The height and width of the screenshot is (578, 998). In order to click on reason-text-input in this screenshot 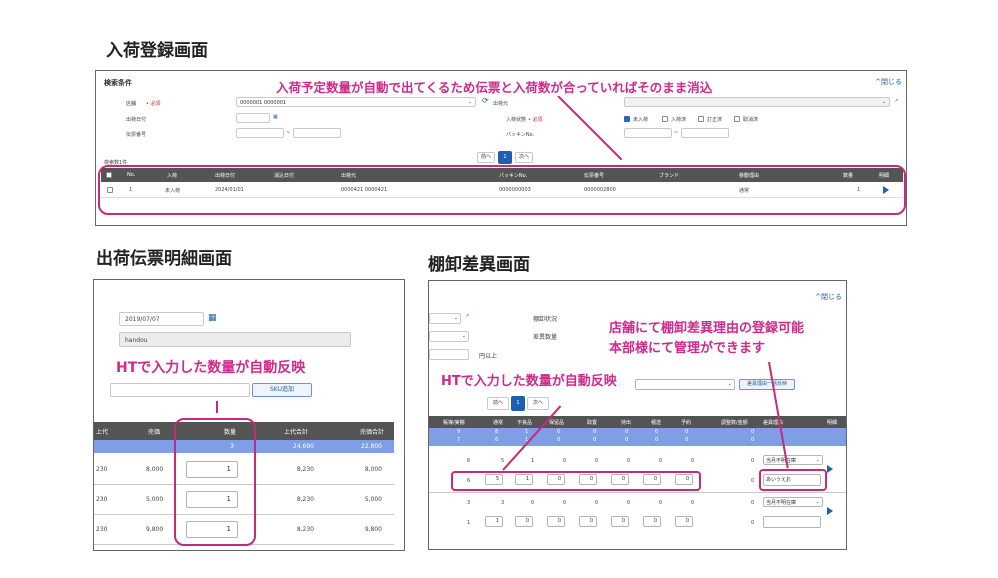, I will do `click(792, 522)`.